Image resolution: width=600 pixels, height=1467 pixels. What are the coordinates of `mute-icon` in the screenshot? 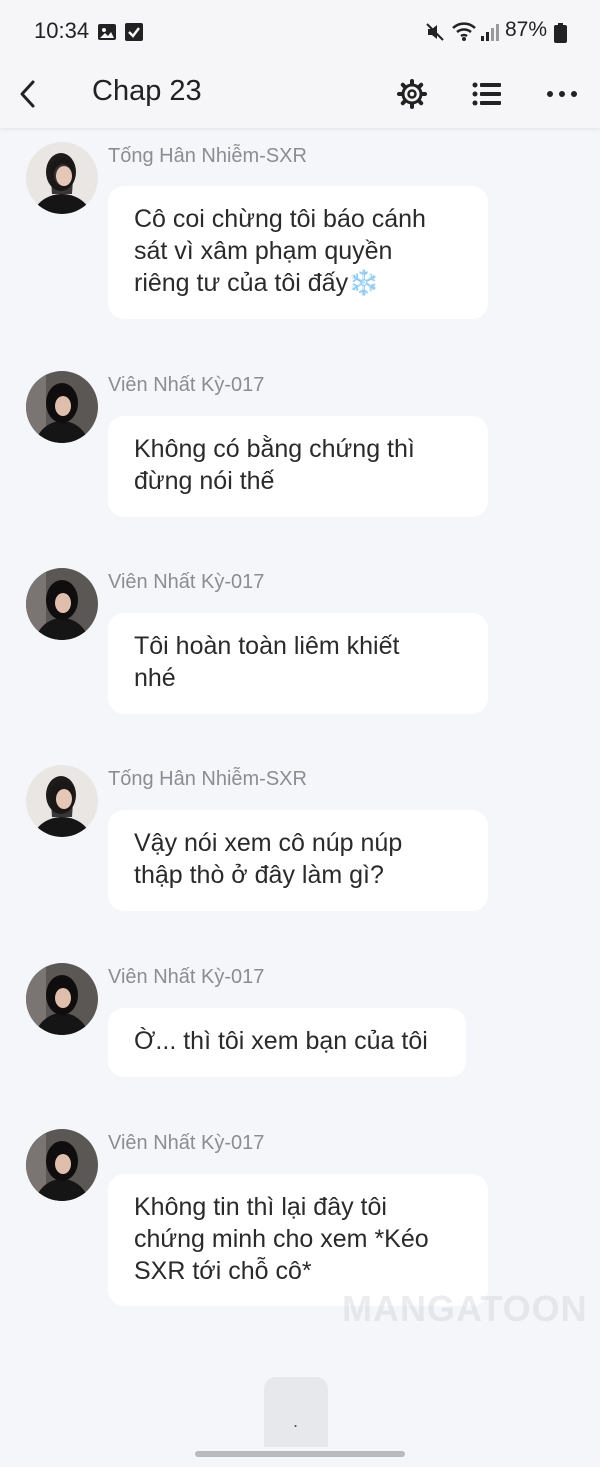 It's located at (435, 34).